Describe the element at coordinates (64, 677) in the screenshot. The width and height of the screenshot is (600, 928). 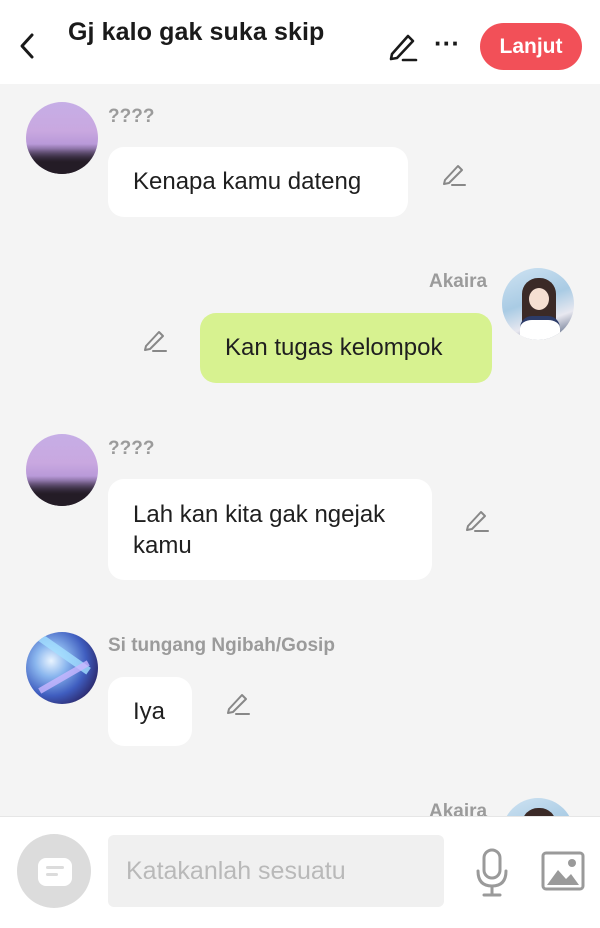
I see `avatar-detail` at that location.